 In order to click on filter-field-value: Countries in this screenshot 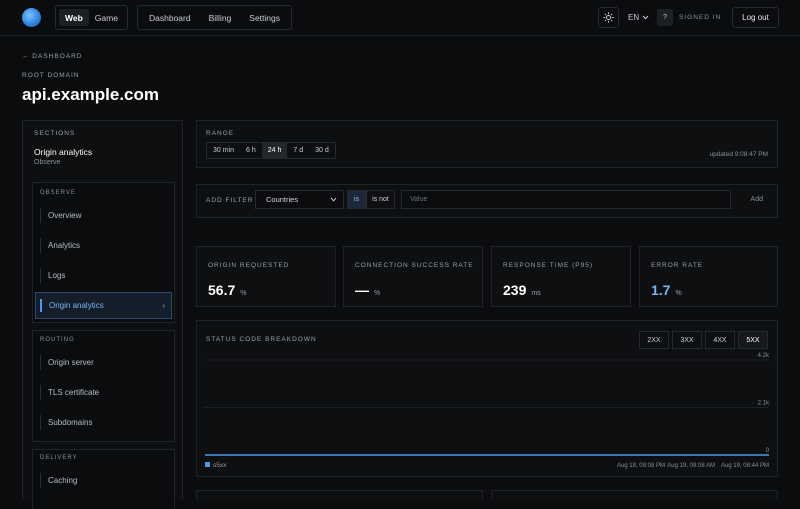, I will do `click(282, 199)`.